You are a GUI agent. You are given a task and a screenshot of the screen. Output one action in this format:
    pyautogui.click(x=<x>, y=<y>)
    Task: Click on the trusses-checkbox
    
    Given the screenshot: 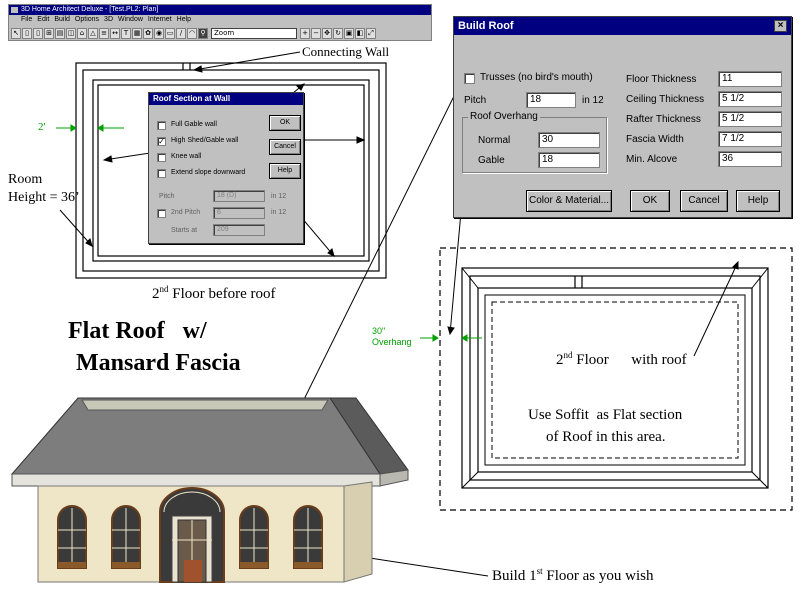 What is the action you would take?
    pyautogui.click(x=469, y=78)
    